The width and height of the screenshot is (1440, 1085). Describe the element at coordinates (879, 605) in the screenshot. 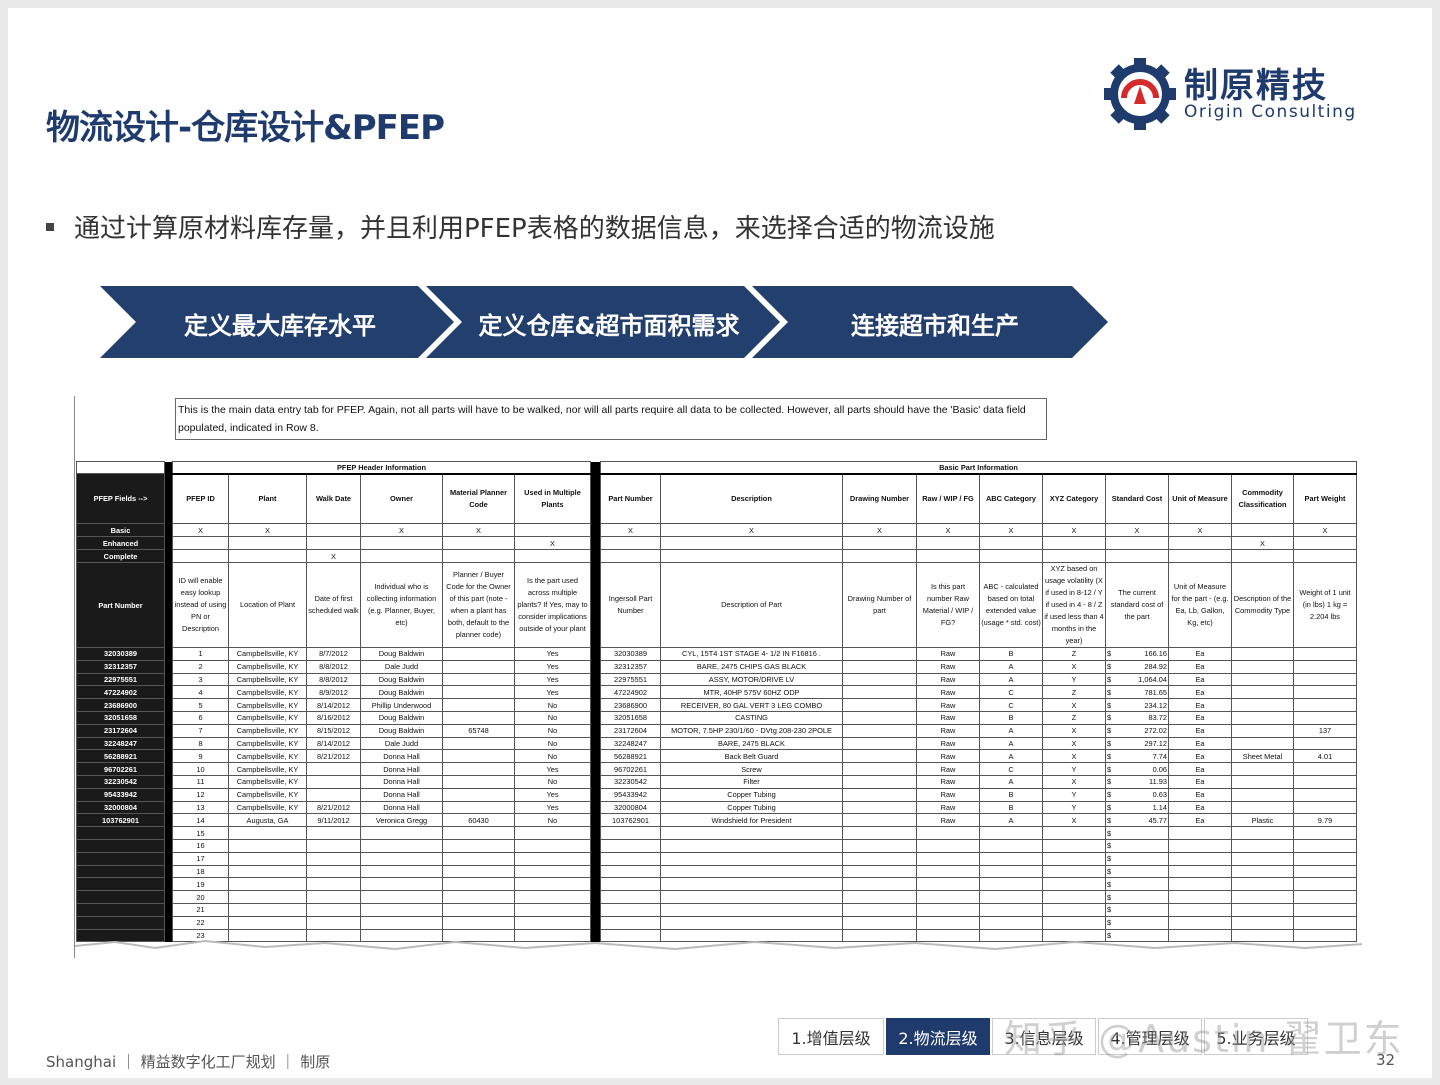

I see `field-description: Drawing Number of part` at that location.